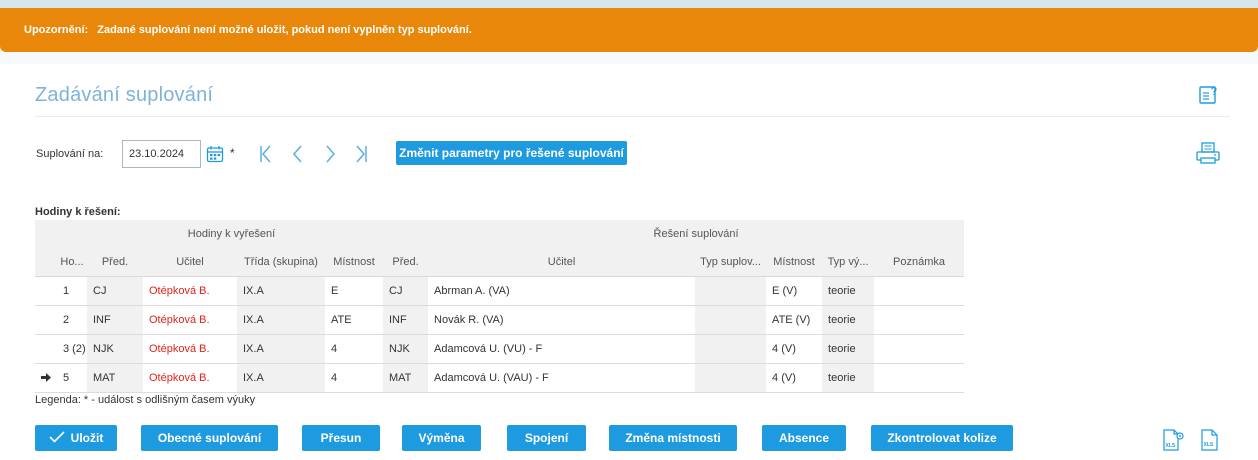 This screenshot has width=1258, height=460. I want to click on xls-settings-icon: XLS, so click(1173, 440).